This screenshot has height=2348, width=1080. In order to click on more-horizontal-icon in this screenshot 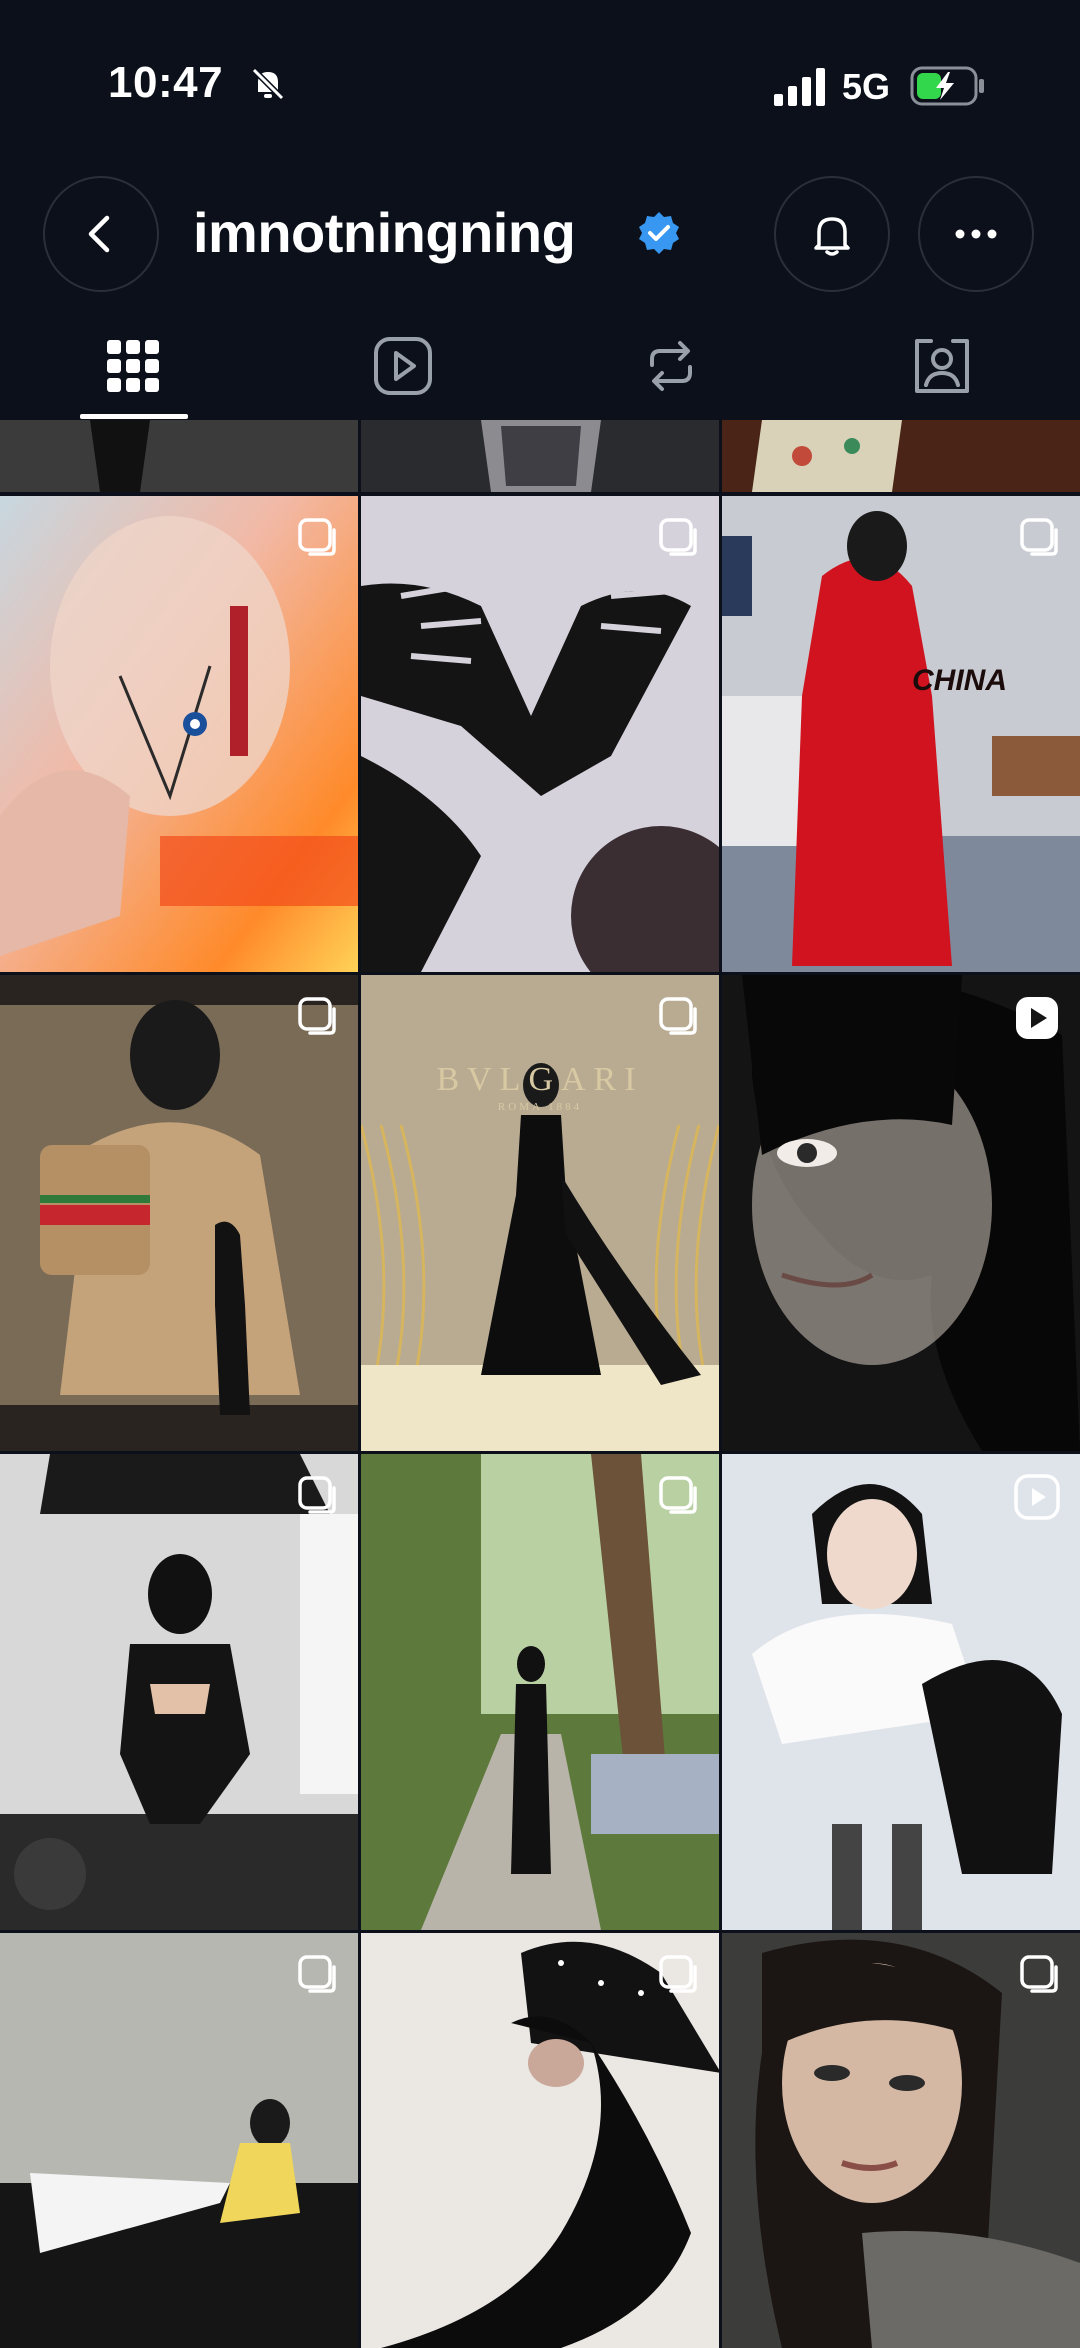, I will do `click(976, 234)`.